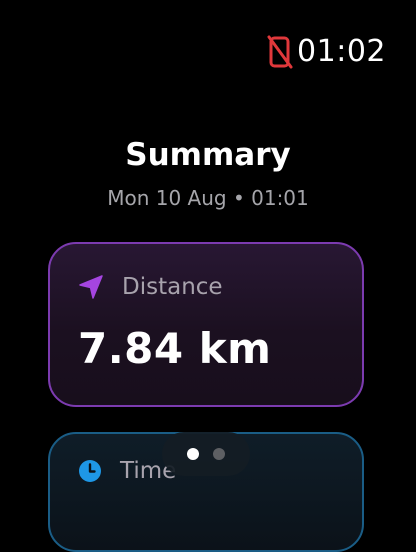 The width and height of the screenshot is (416, 552). What do you see at coordinates (90, 471) in the screenshot?
I see `clock-icon` at bounding box center [90, 471].